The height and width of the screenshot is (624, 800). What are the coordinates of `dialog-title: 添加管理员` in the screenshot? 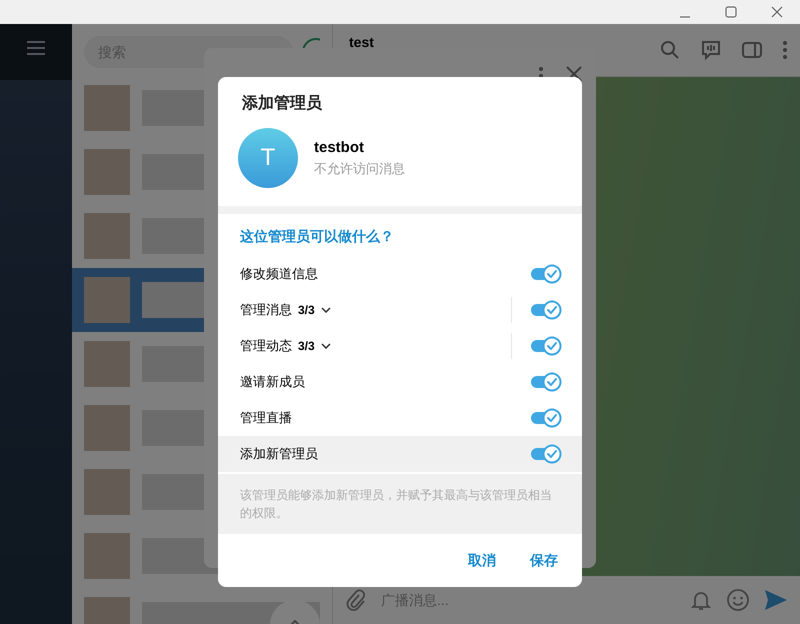 It's located at (282, 104).